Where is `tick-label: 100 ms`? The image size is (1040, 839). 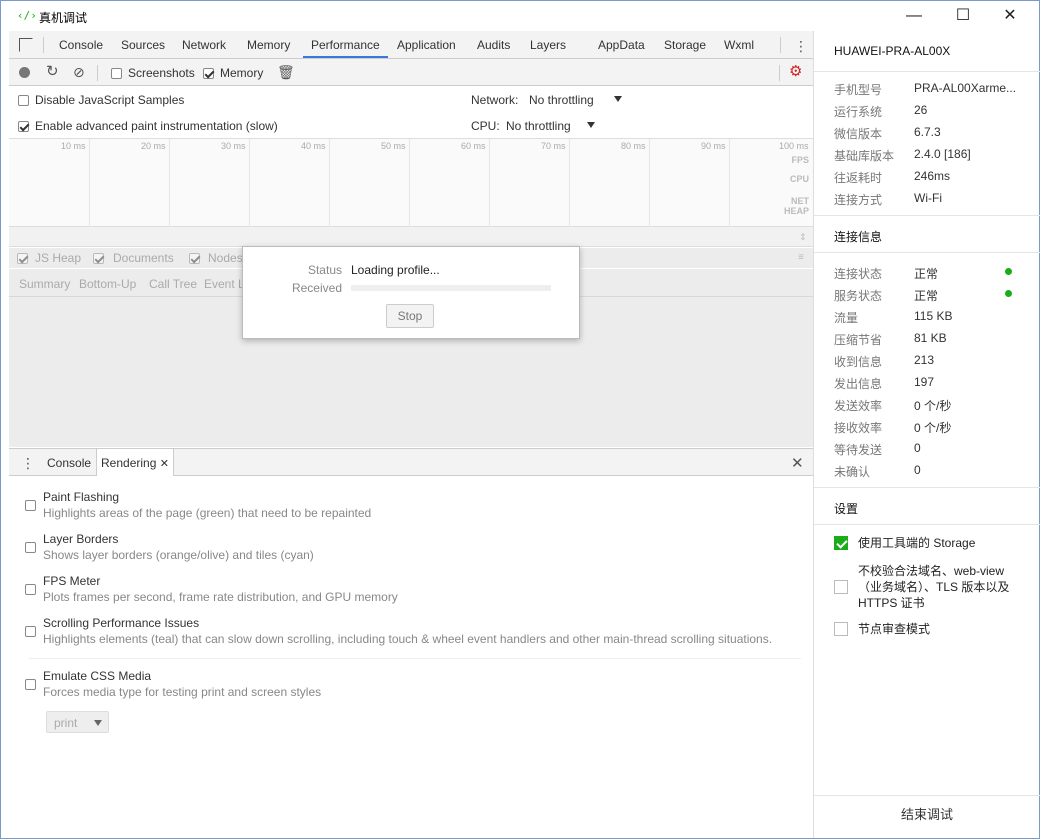 tick-label: 100 ms is located at coordinates (794, 146).